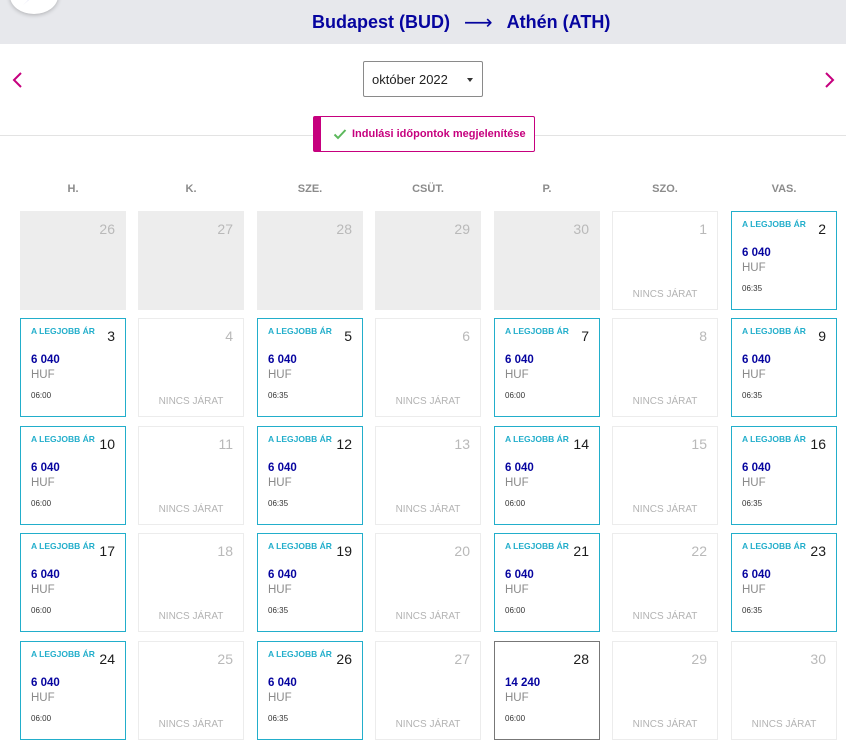 Image resolution: width=846 pixels, height=748 pixels. Describe the element at coordinates (340, 134) in the screenshot. I see `check-icon` at that location.